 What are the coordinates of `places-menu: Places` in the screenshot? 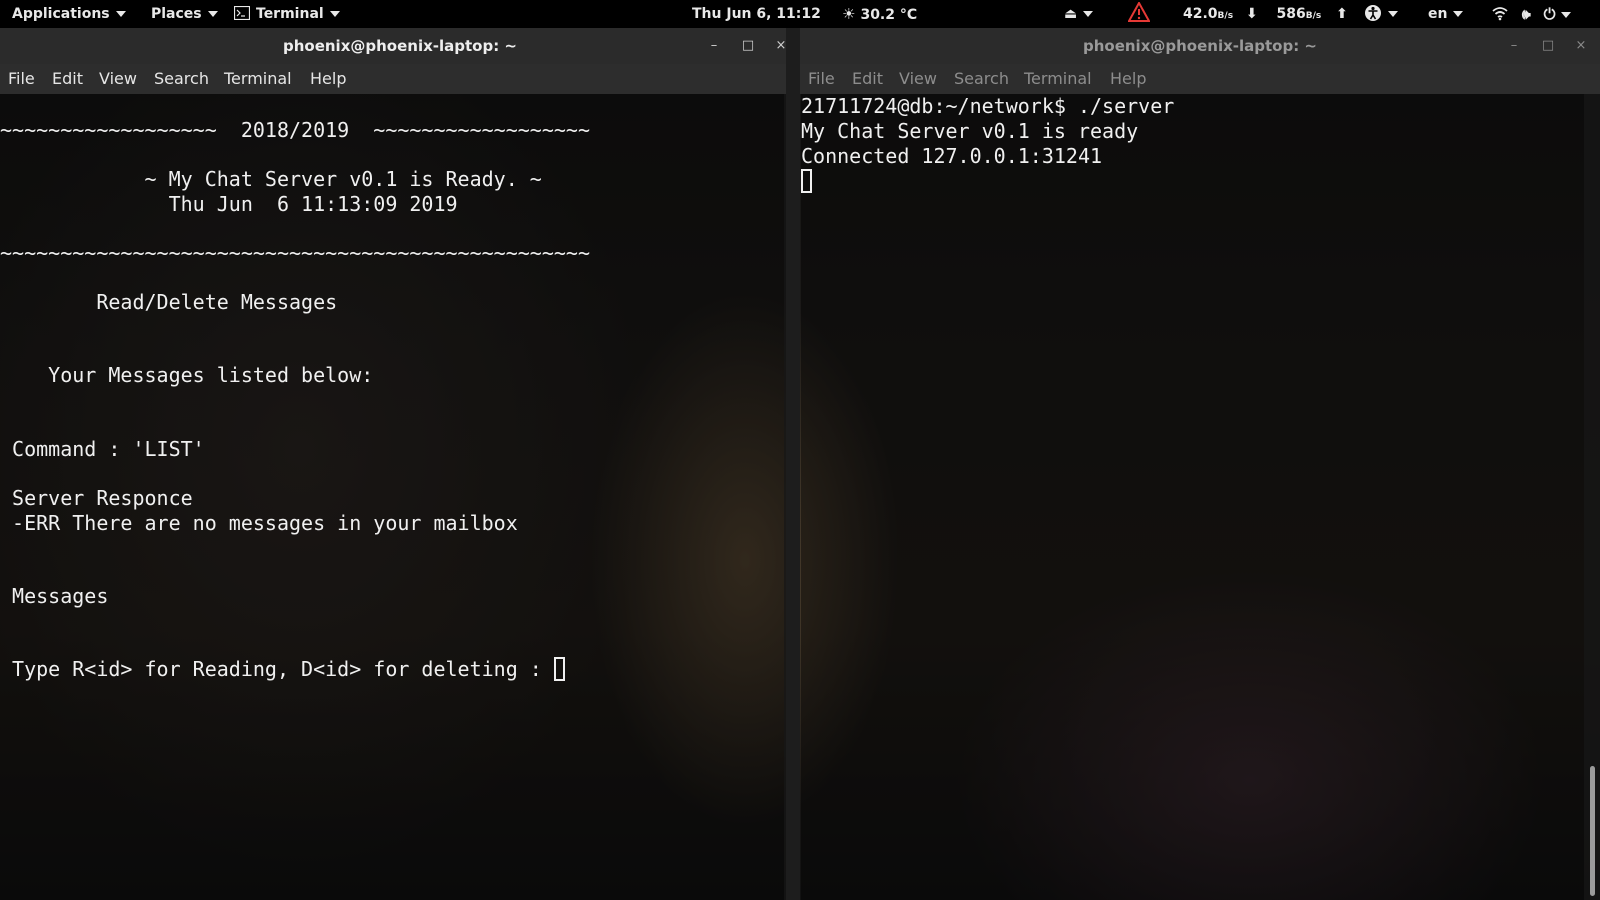 It's located at (184, 14).